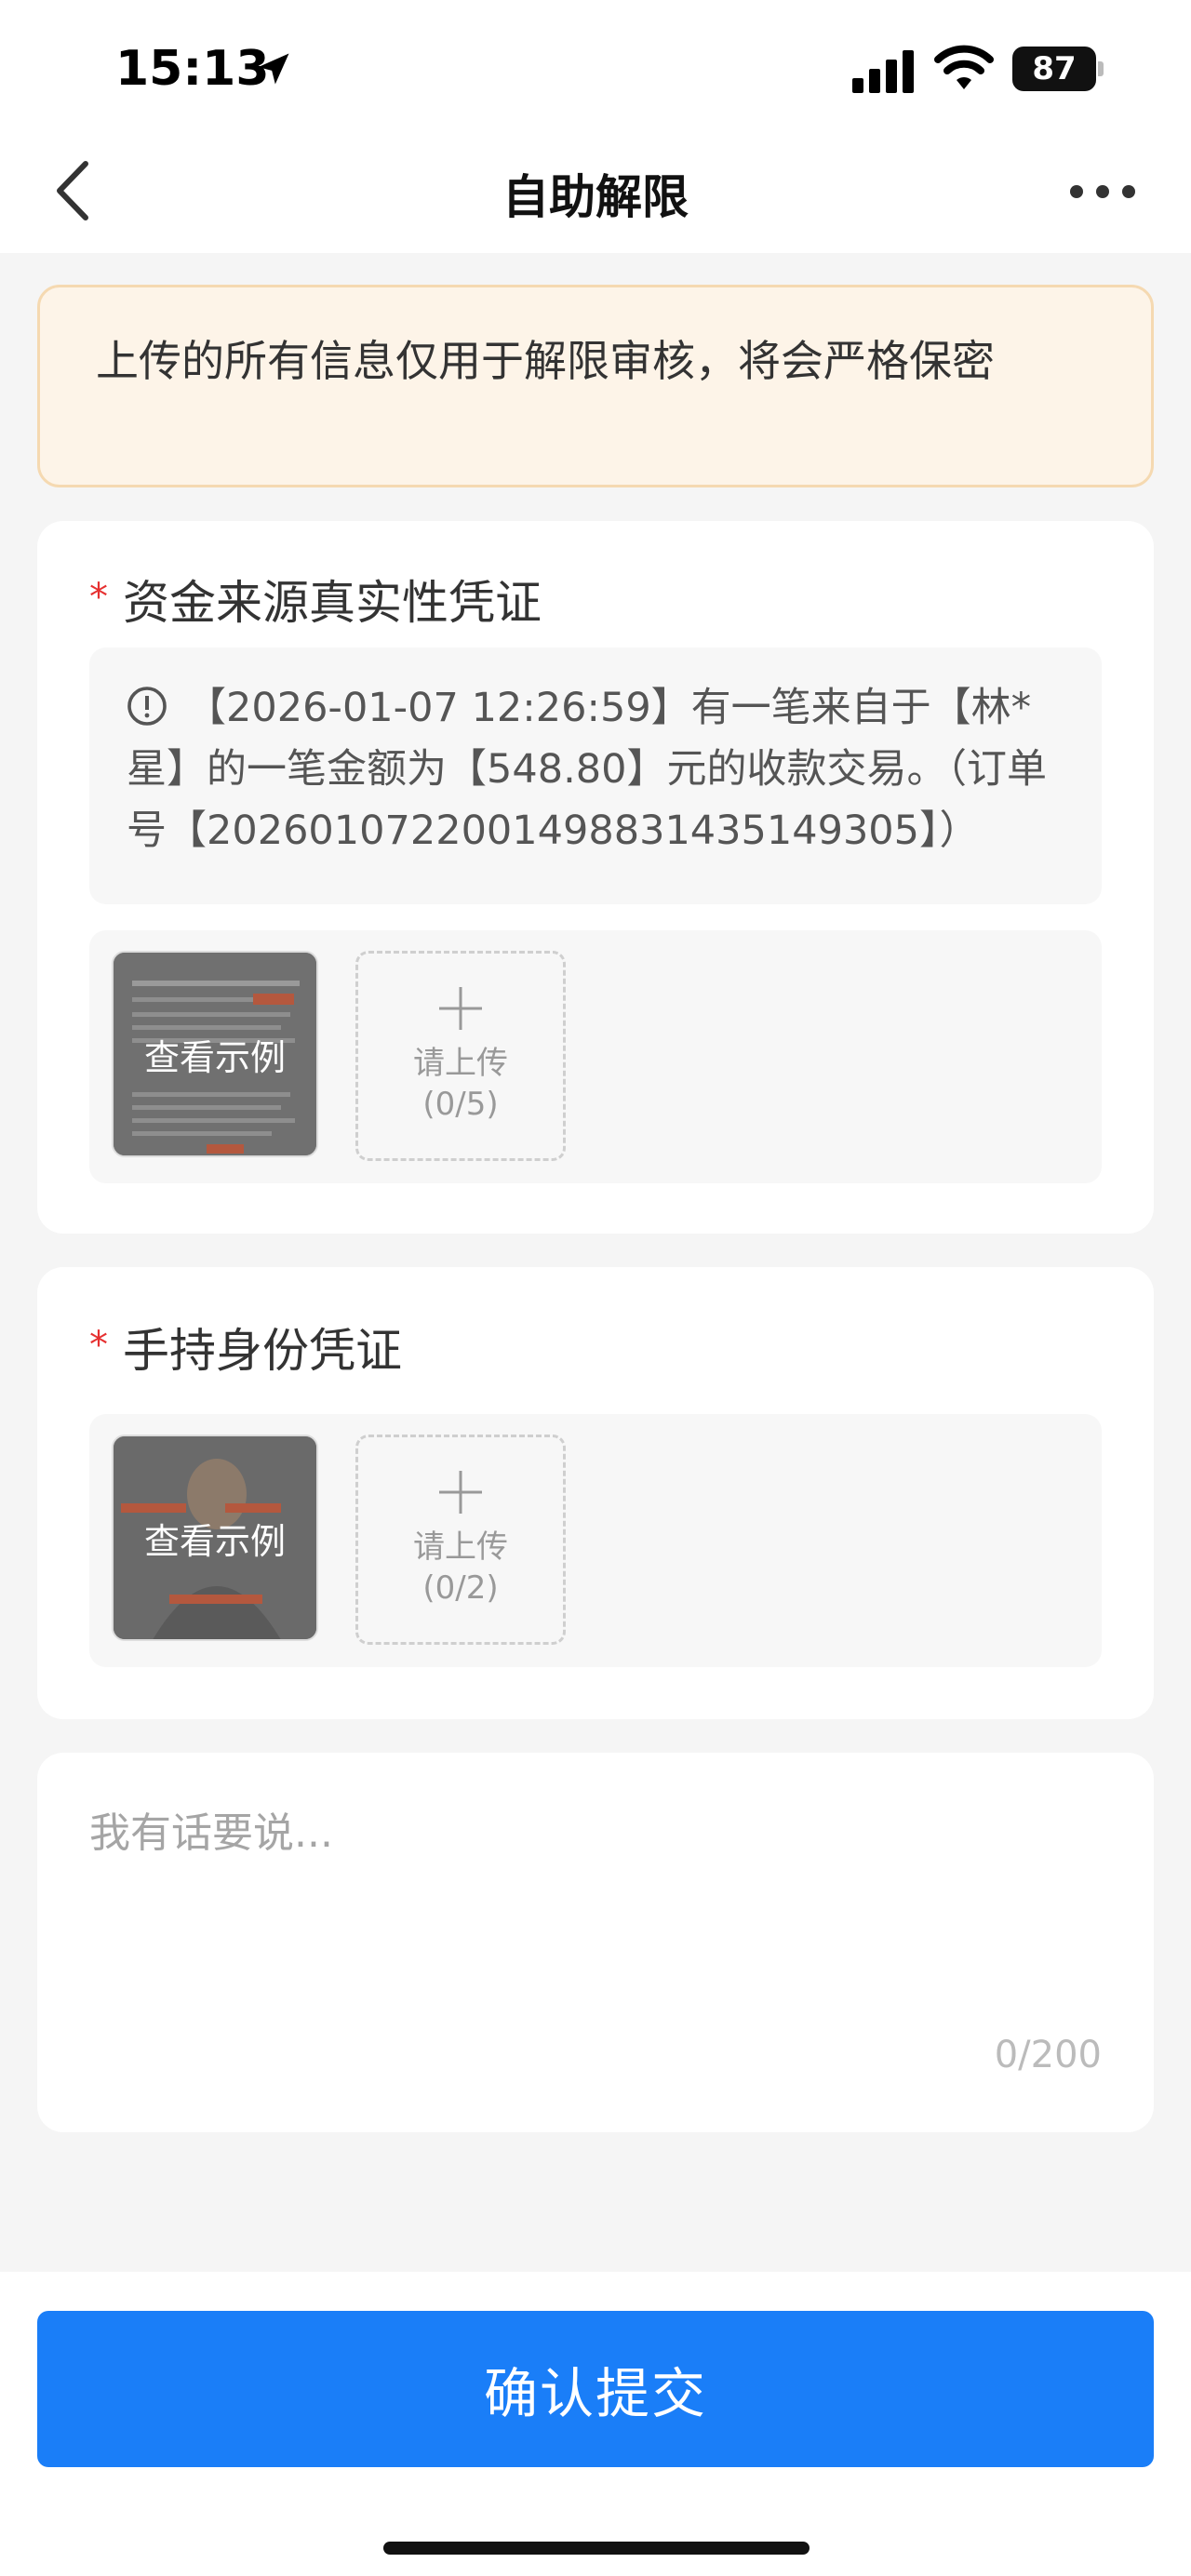  Describe the element at coordinates (147, 706) in the screenshot. I see `info-icon` at that location.